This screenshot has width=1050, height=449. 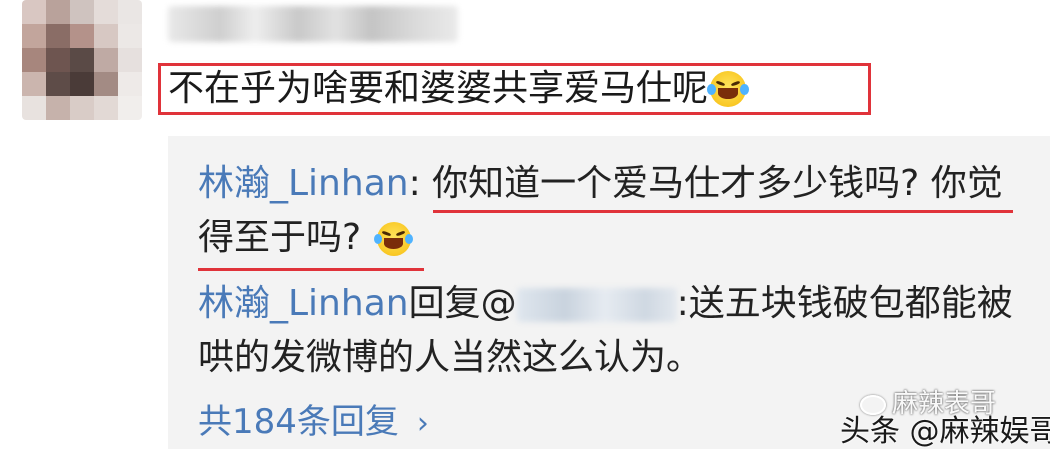 I want to click on reply-text-line2: 哄的发微博的人当然这么认为。, so click(x=450, y=357).